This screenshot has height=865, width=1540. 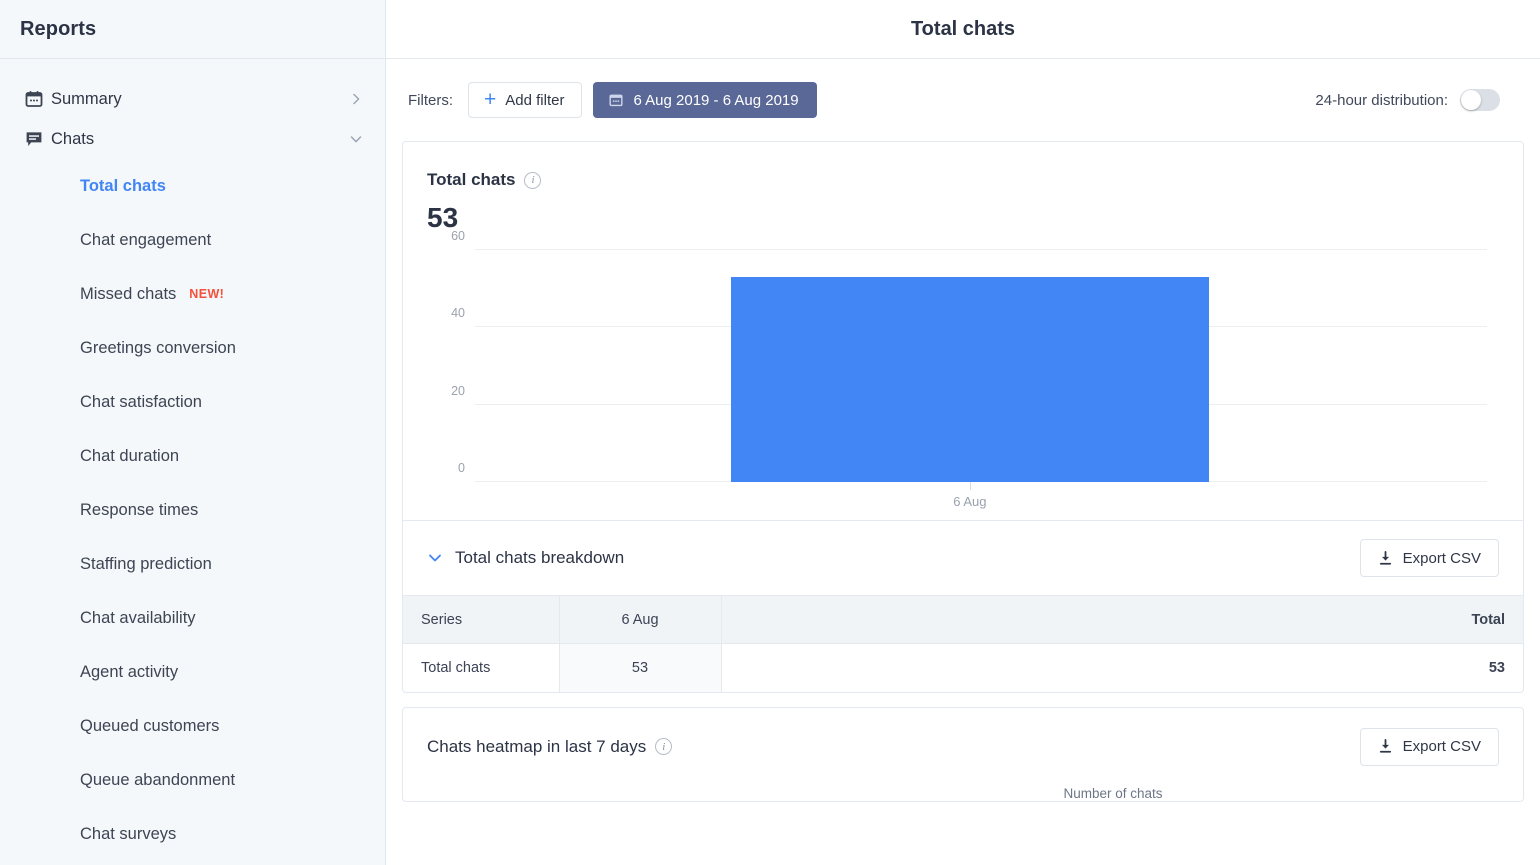 What do you see at coordinates (430, 100) in the screenshot?
I see `filters-label: Filters:` at bounding box center [430, 100].